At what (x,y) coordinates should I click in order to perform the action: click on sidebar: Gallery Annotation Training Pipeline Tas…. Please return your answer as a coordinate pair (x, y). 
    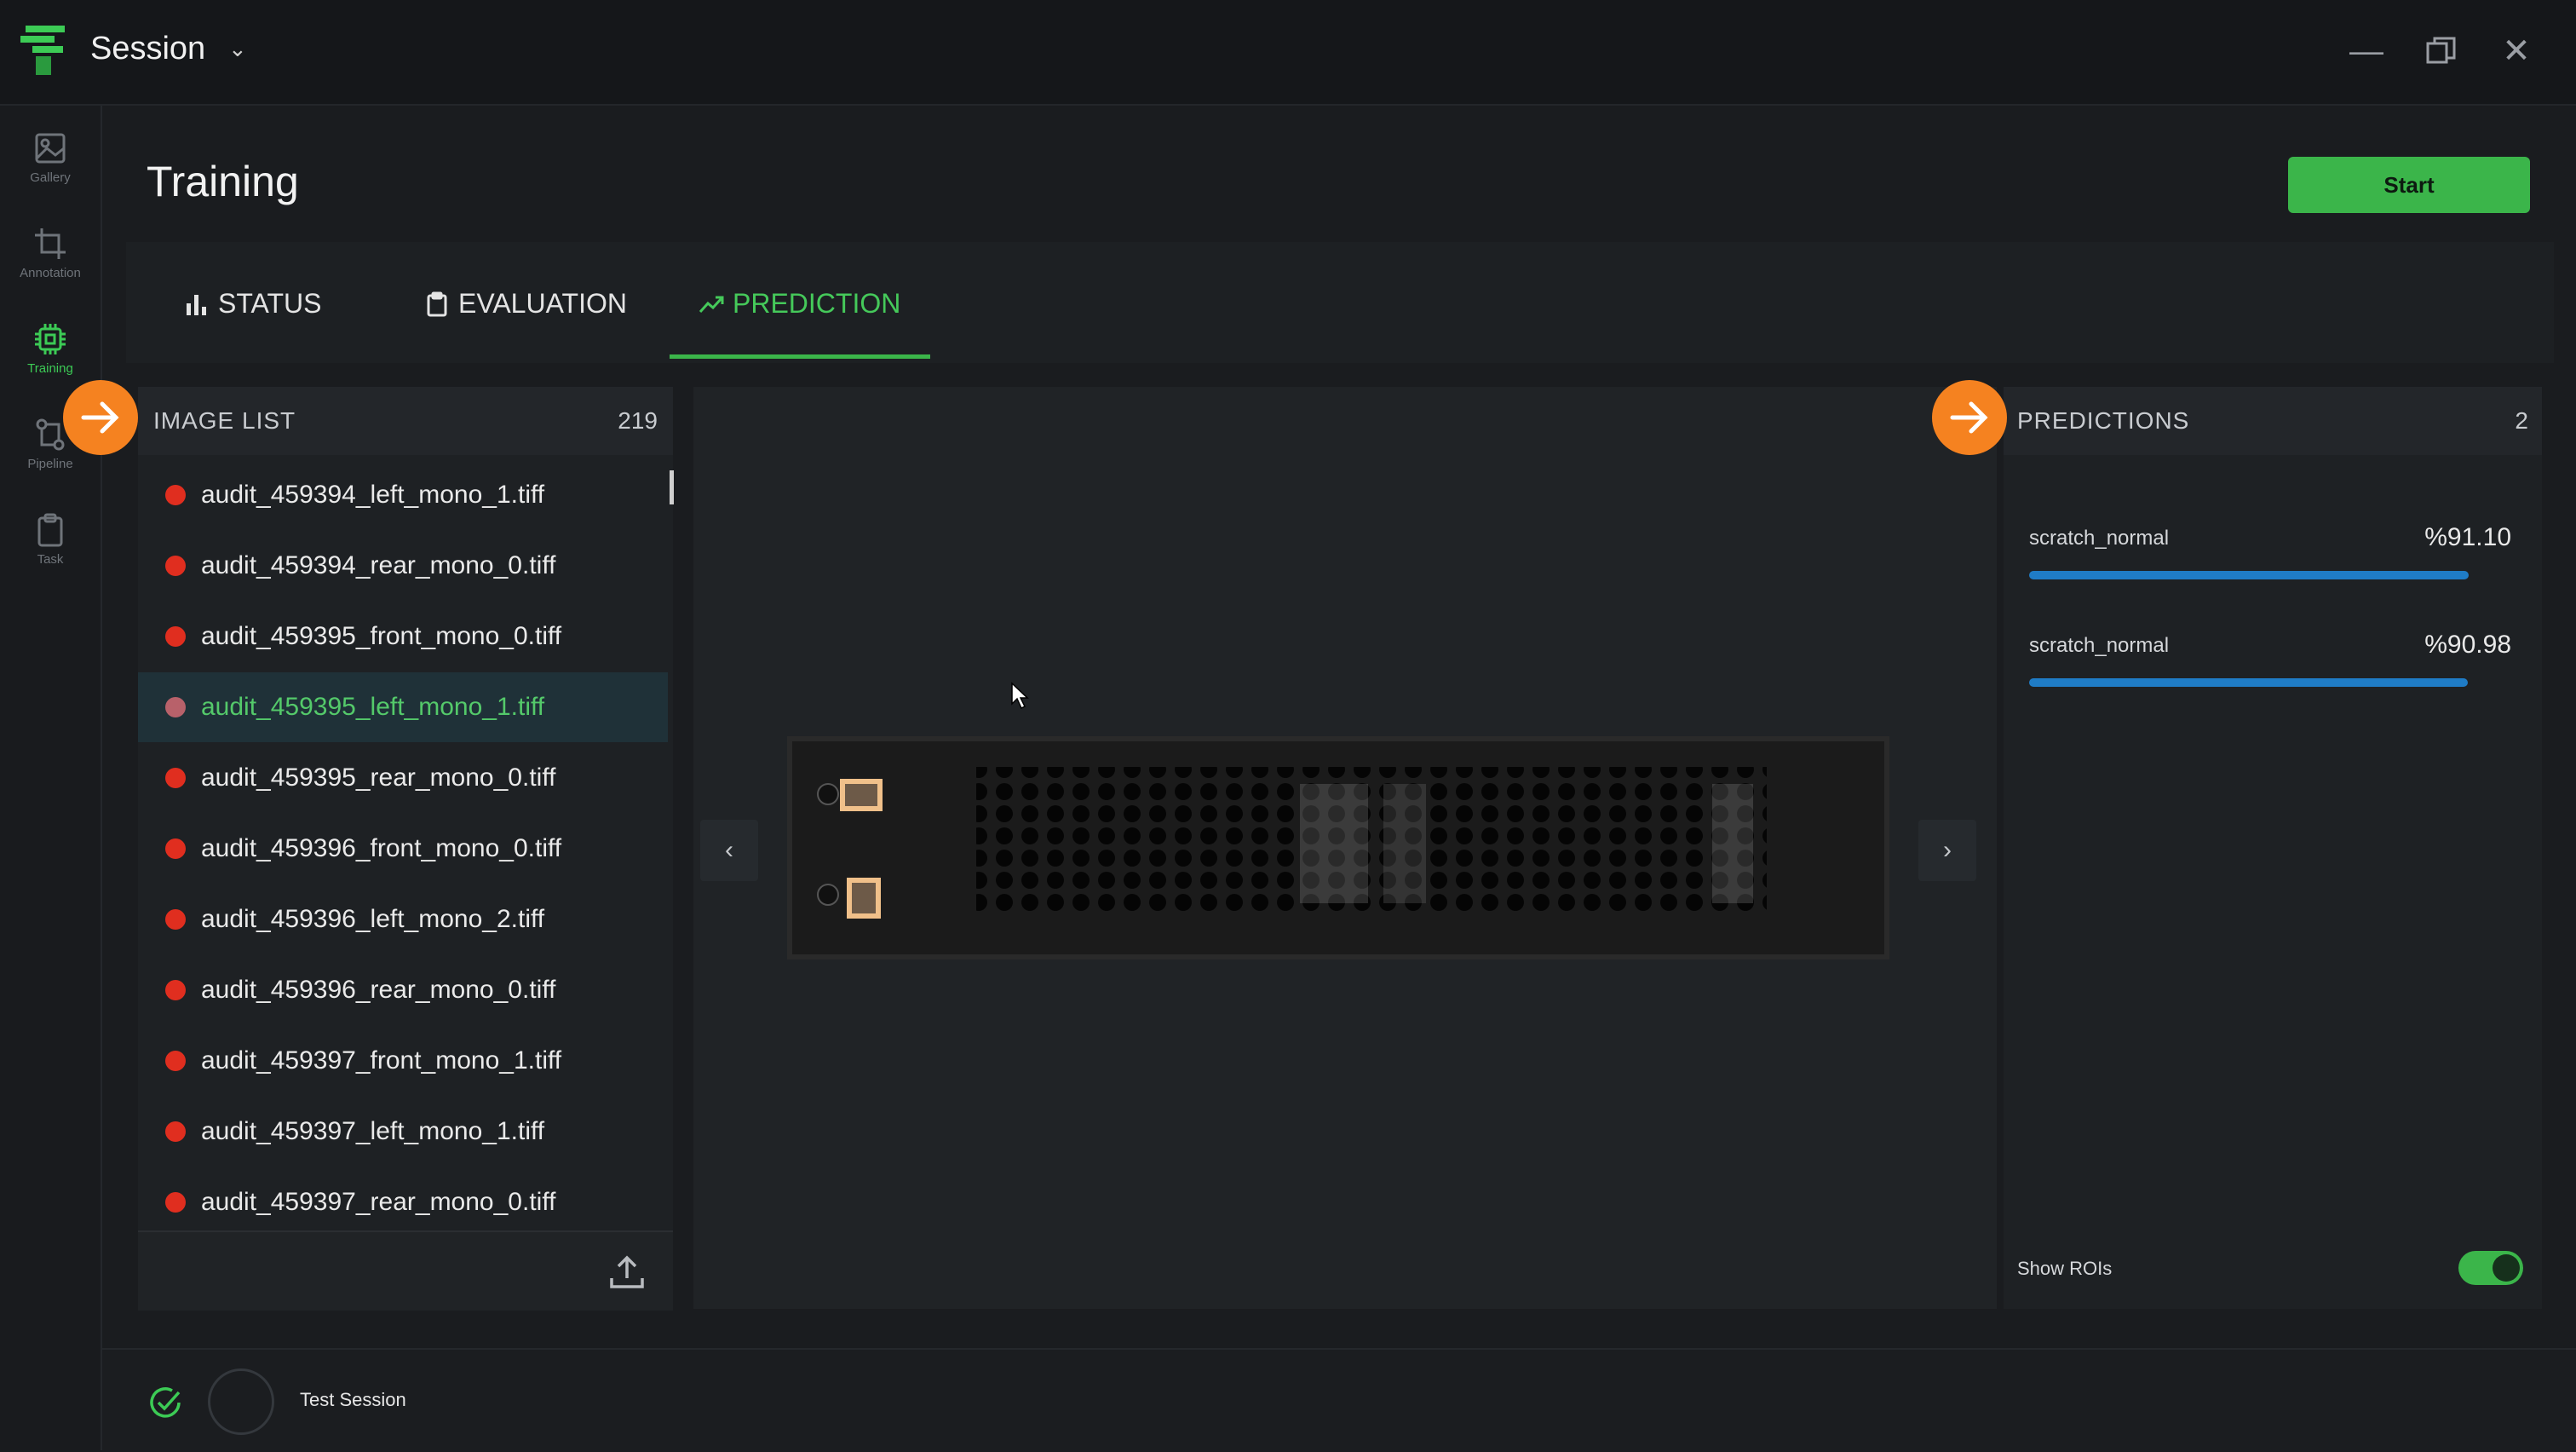
    Looking at the image, I should click on (51, 778).